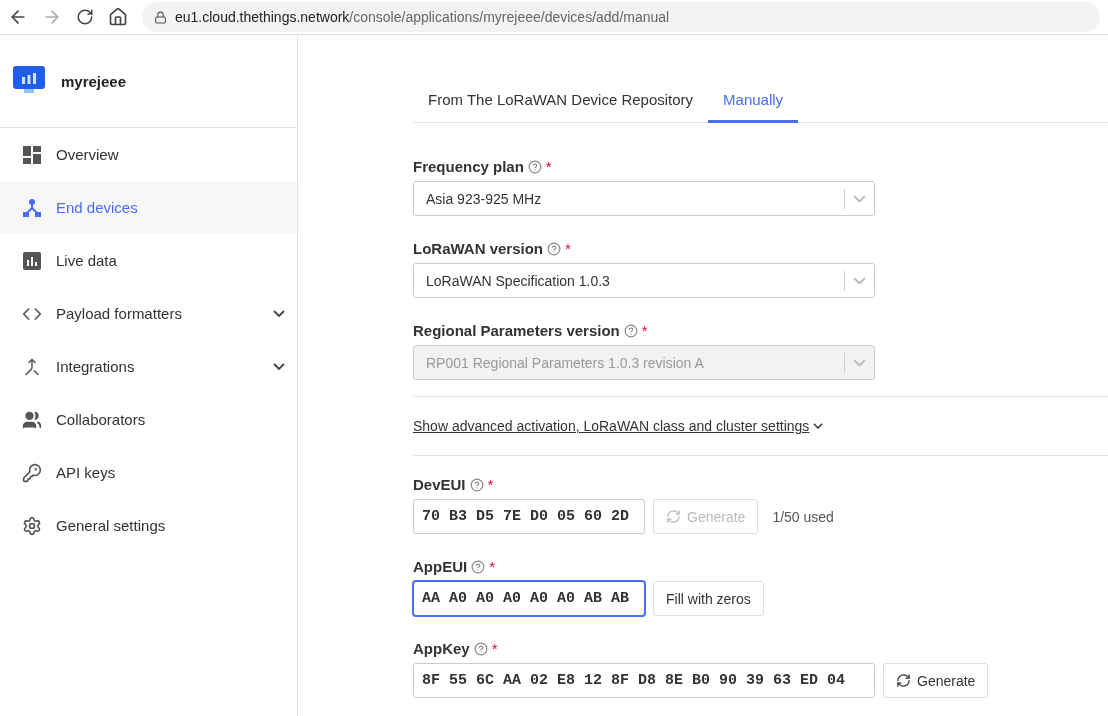  I want to click on select-field: Asia 923-925 MHz, so click(644, 198).